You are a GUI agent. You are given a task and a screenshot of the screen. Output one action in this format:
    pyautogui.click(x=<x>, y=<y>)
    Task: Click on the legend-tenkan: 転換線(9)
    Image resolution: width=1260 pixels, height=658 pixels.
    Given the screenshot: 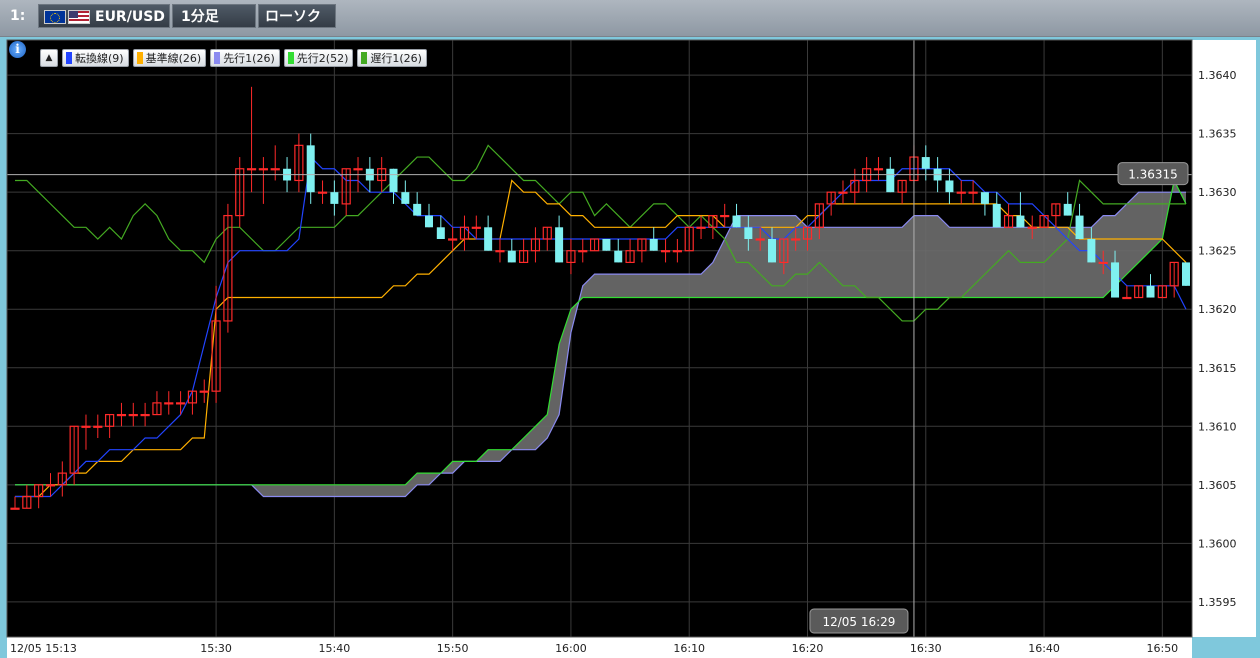 What is the action you would take?
    pyautogui.click(x=95, y=58)
    